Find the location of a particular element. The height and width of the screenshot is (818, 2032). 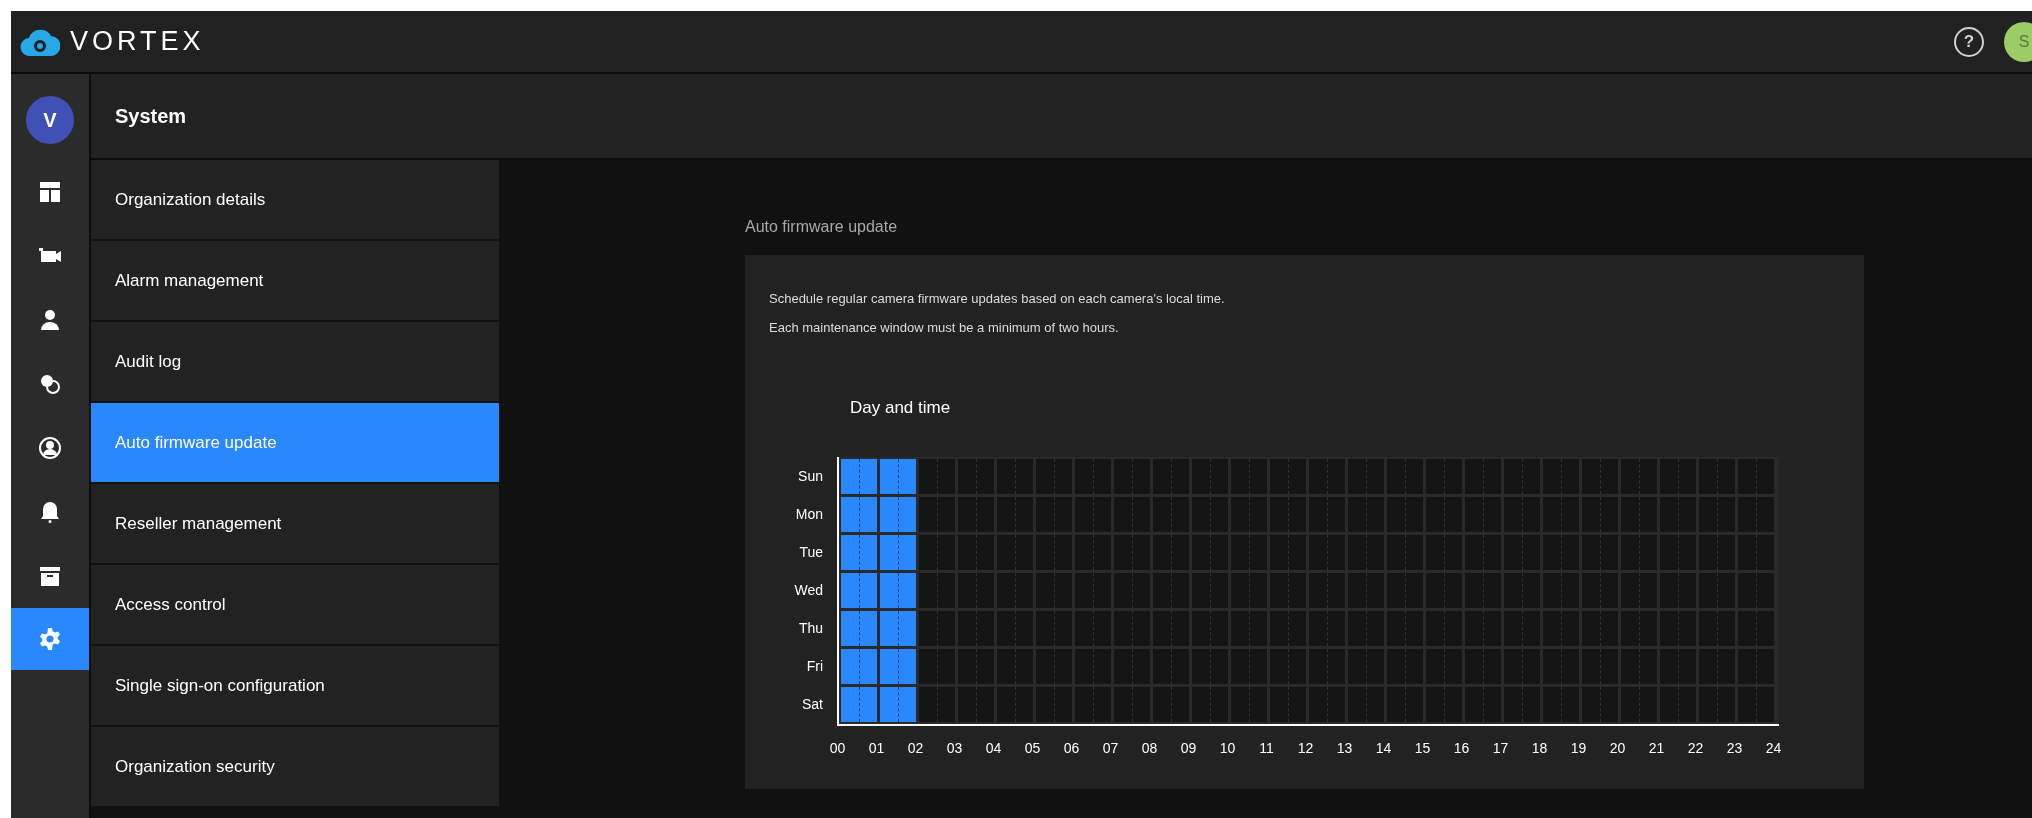

dashboard-icon is located at coordinates (50, 192).